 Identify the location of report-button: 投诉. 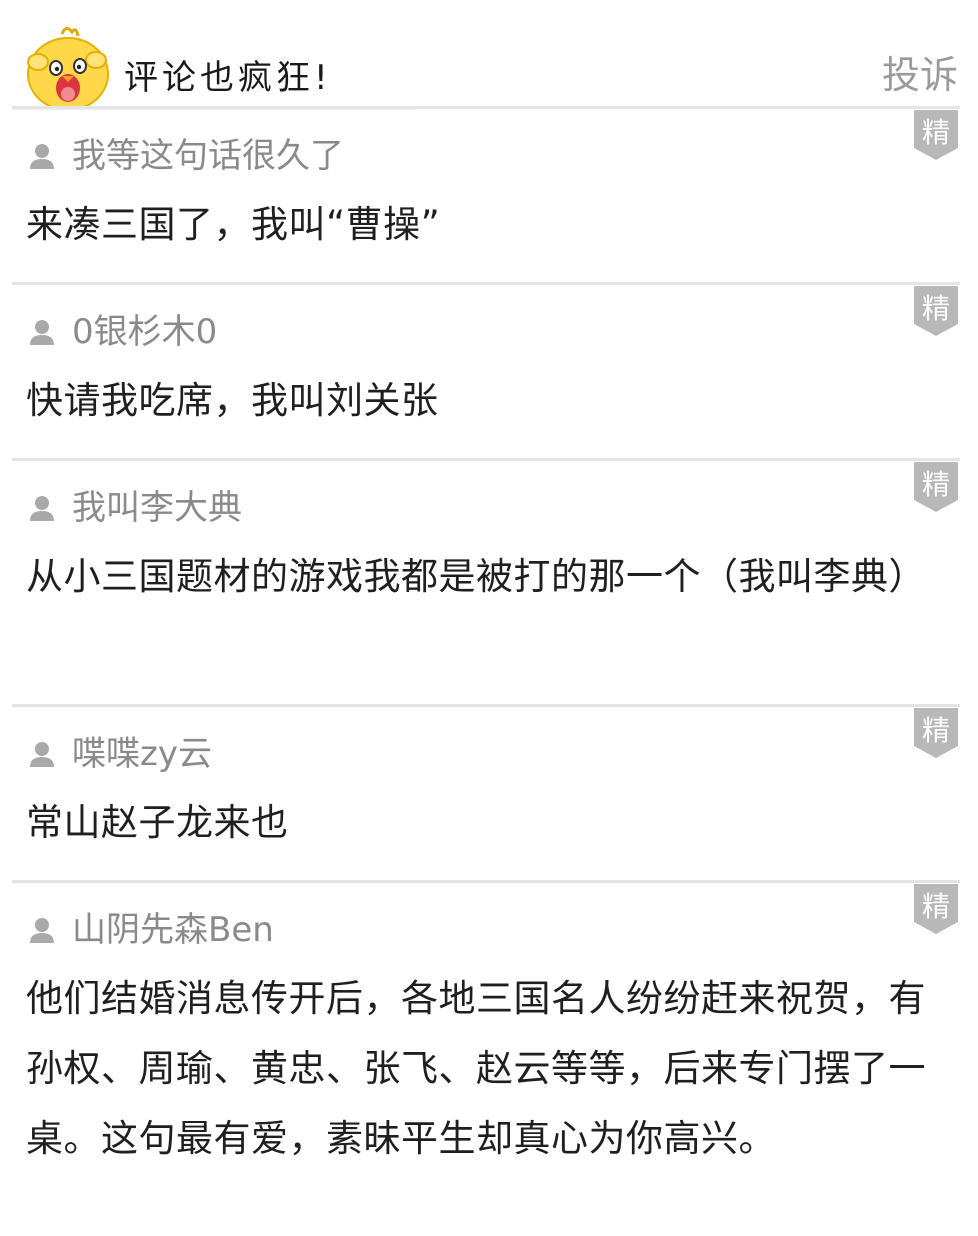
(920, 71).